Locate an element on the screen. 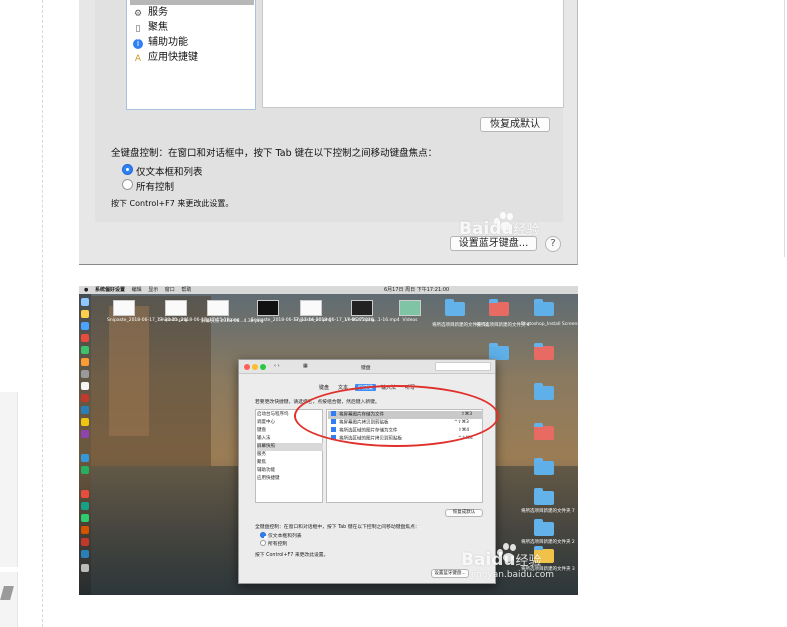 The image size is (787, 627). control-f7-hint: 按下 Control+F7 来更改此设置。 is located at coordinates (292, 555).